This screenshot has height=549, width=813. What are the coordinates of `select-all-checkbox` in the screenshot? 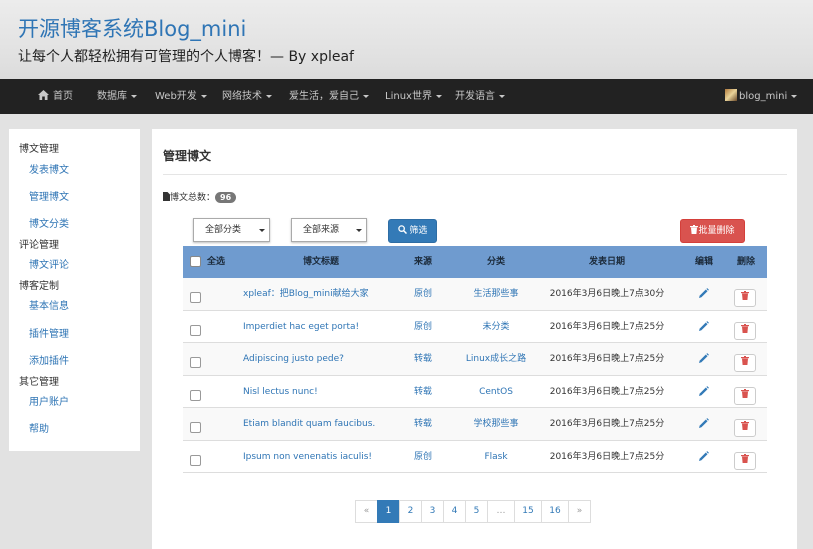 It's located at (195, 261).